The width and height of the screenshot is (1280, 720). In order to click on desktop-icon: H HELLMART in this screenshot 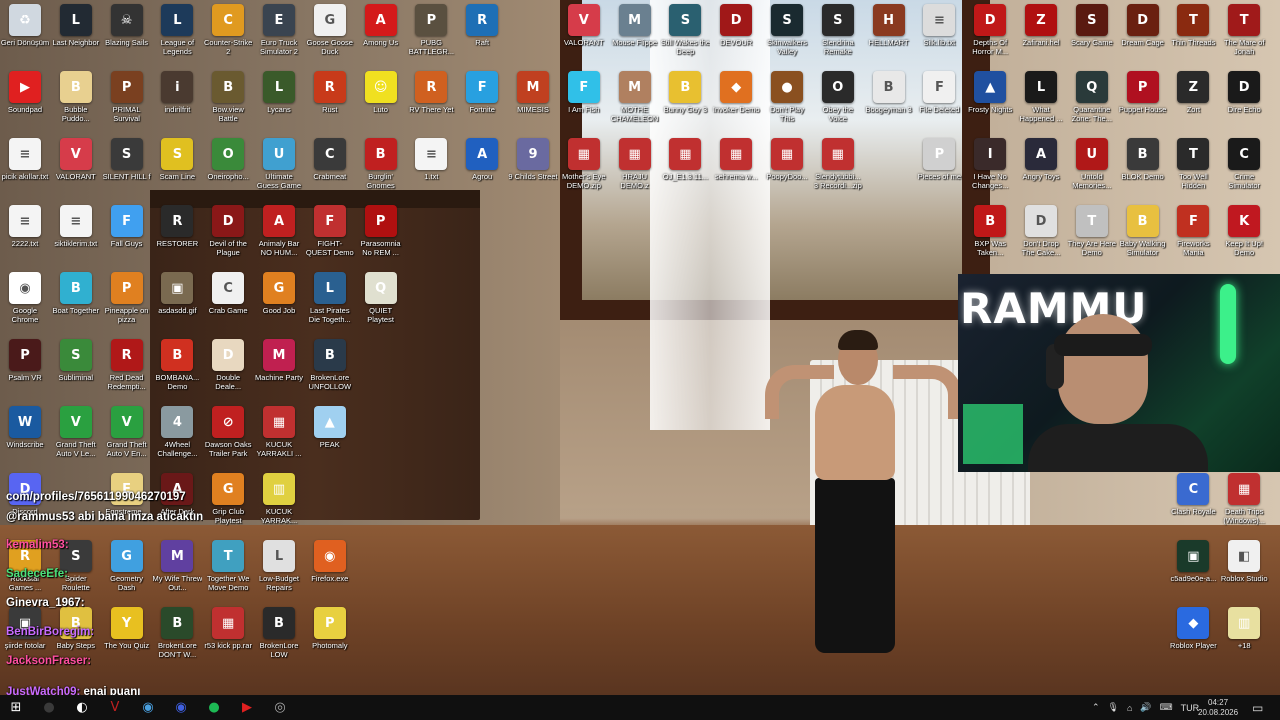, I will do `click(889, 36)`.